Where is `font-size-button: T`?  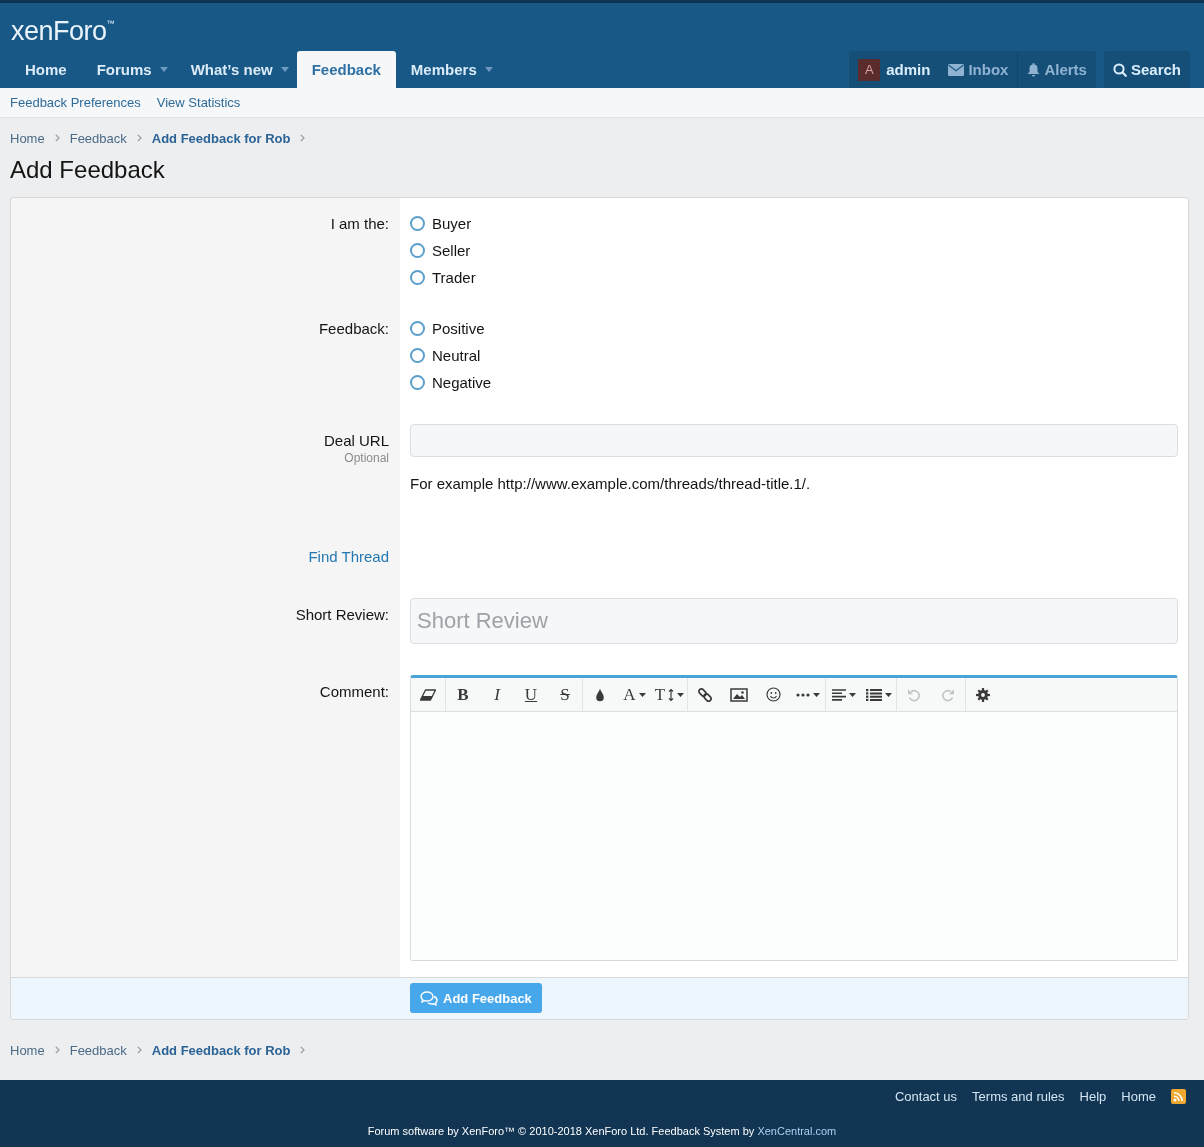 font-size-button: T is located at coordinates (669, 694).